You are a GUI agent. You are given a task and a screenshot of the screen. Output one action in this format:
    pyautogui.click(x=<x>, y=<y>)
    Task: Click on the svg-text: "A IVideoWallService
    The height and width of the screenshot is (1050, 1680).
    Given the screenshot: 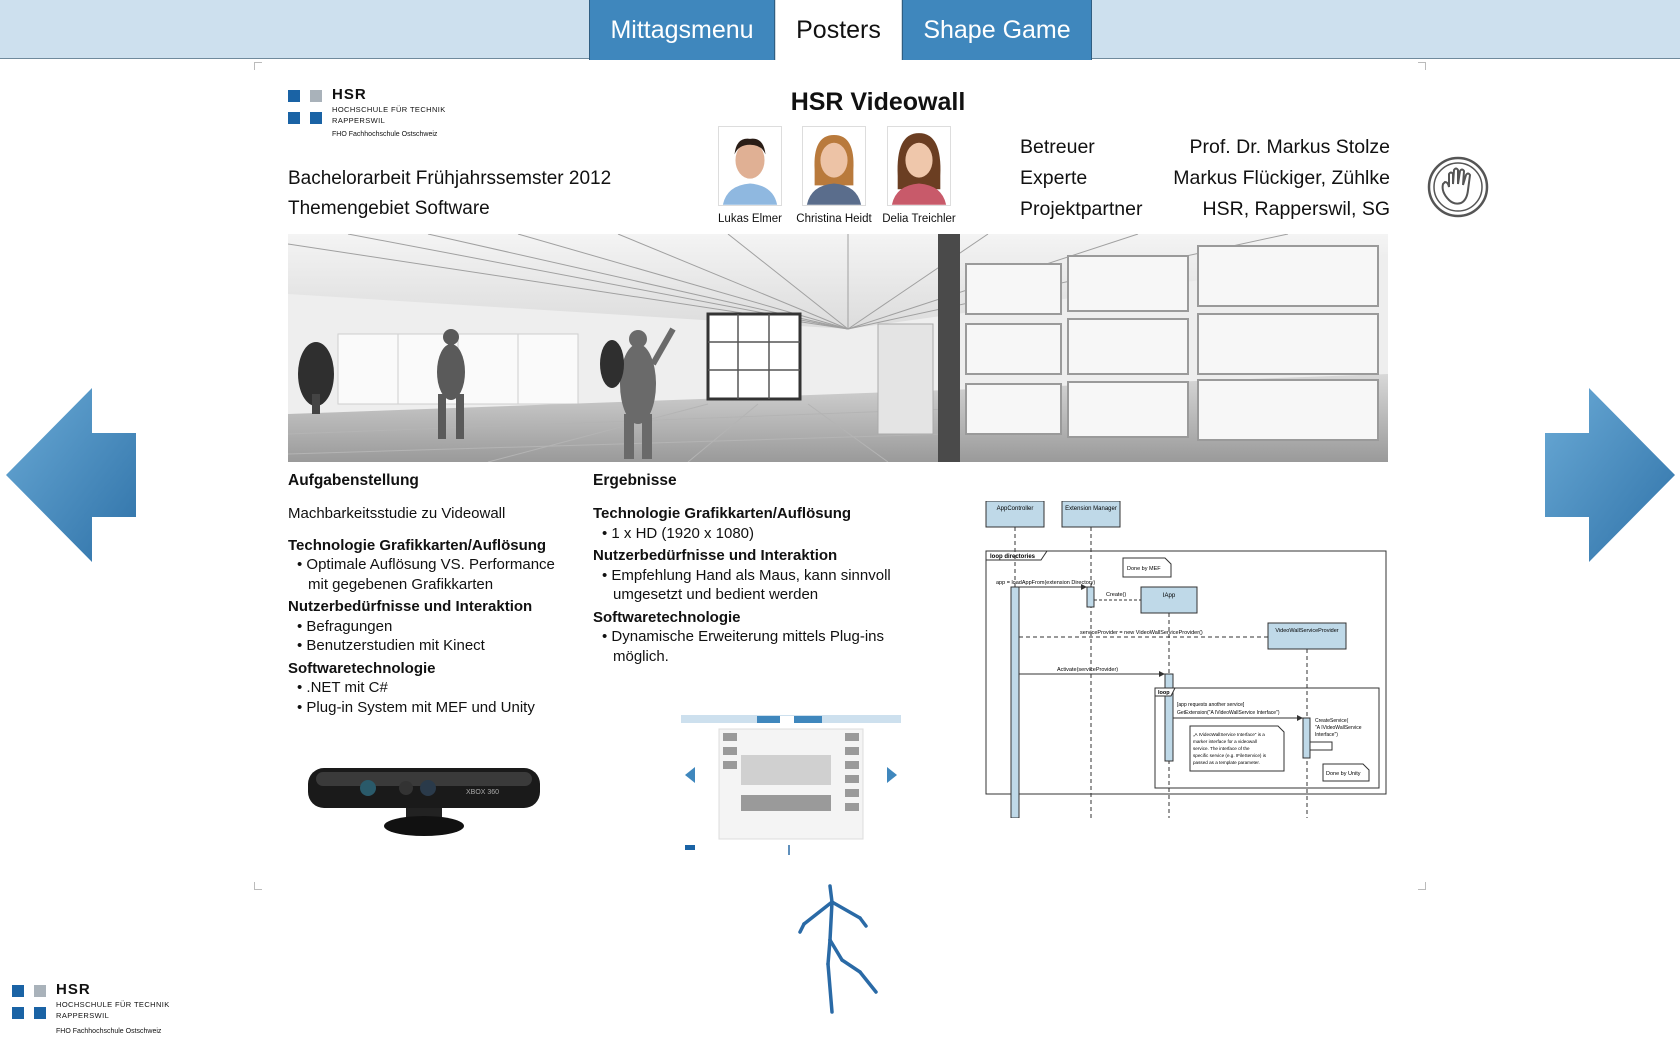 What is the action you would take?
    pyautogui.click(x=1338, y=728)
    